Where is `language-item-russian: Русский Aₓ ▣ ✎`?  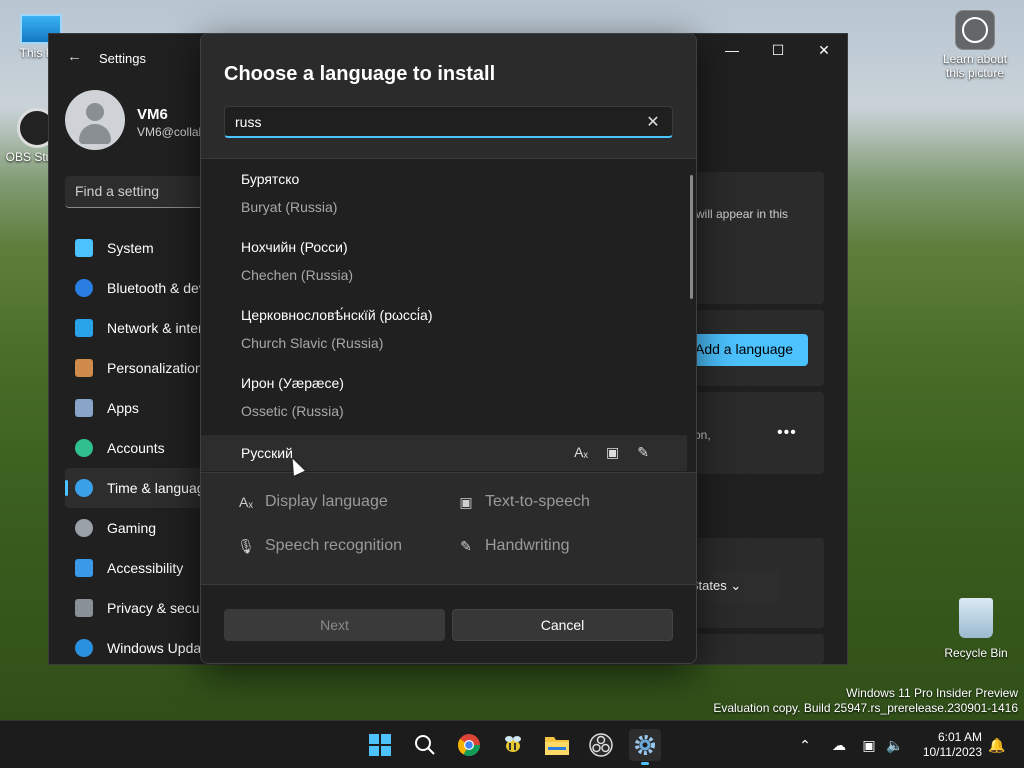 language-item-russian: Русский Aₓ ▣ ✎ is located at coordinates (444, 453).